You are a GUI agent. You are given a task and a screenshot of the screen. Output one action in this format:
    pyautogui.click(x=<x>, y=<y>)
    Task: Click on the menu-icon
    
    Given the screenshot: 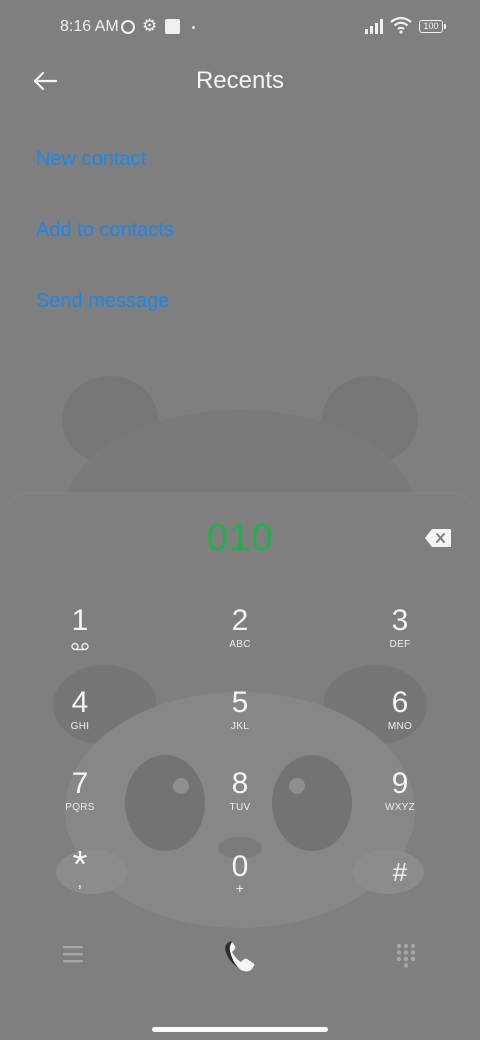 What is the action you would take?
    pyautogui.click(x=73, y=954)
    